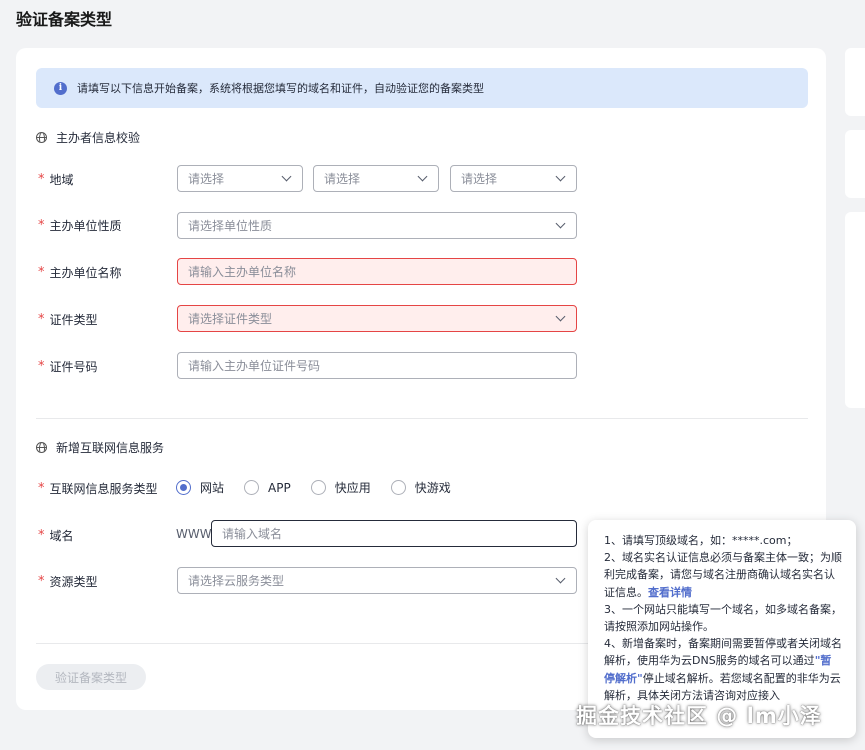  What do you see at coordinates (64, 19) in the screenshot?
I see `page-title: 验证备案类型` at bounding box center [64, 19].